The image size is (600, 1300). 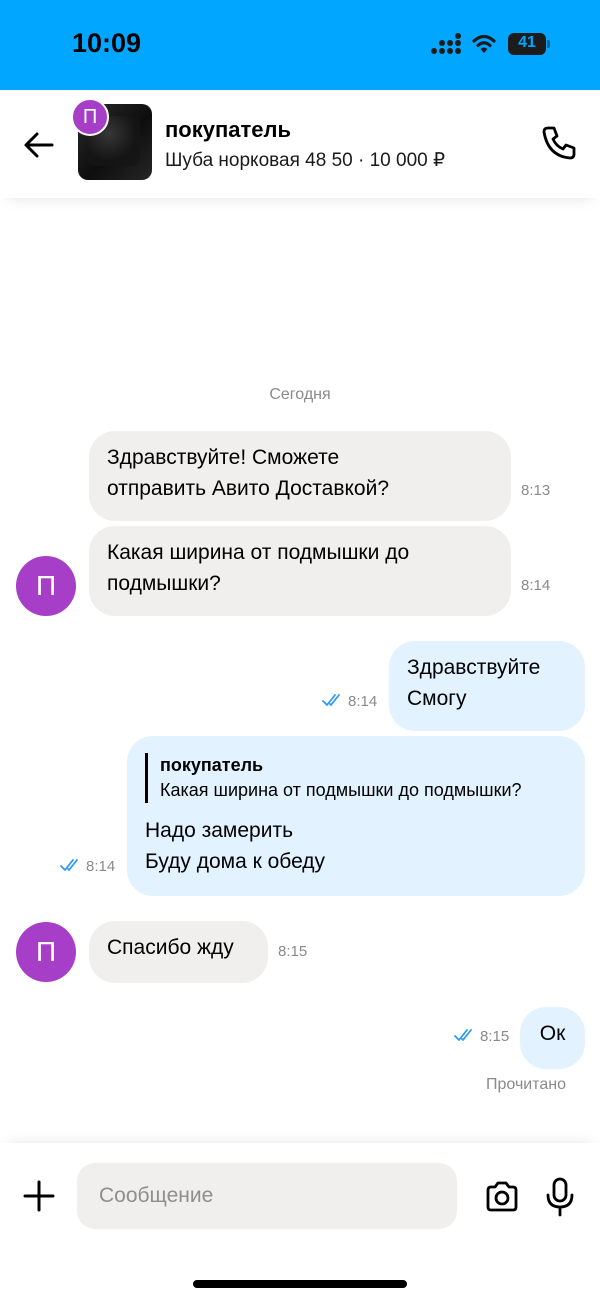 What do you see at coordinates (502, 1197) in the screenshot?
I see `camera-icon` at bounding box center [502, 1197].